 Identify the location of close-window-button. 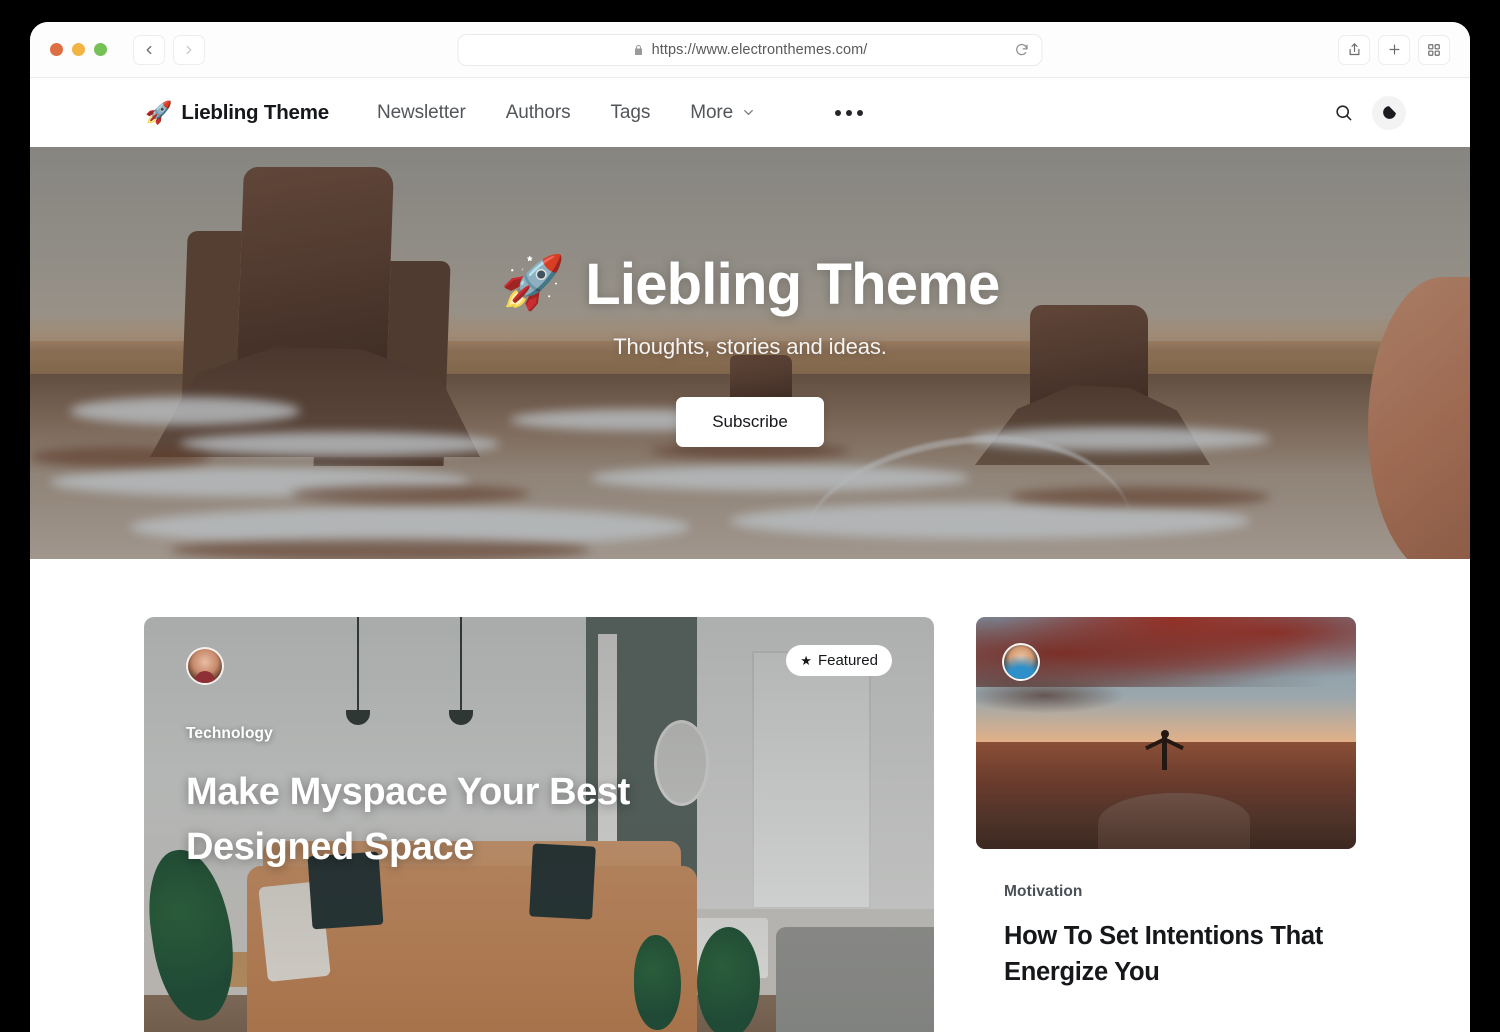
(56, 49).